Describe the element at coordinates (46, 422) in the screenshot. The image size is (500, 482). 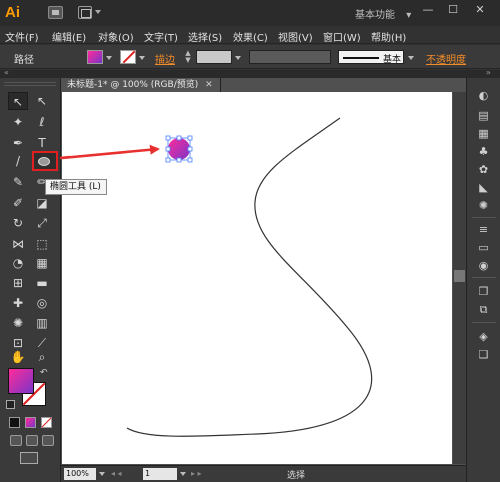
I see `none-mode-button` at that location.